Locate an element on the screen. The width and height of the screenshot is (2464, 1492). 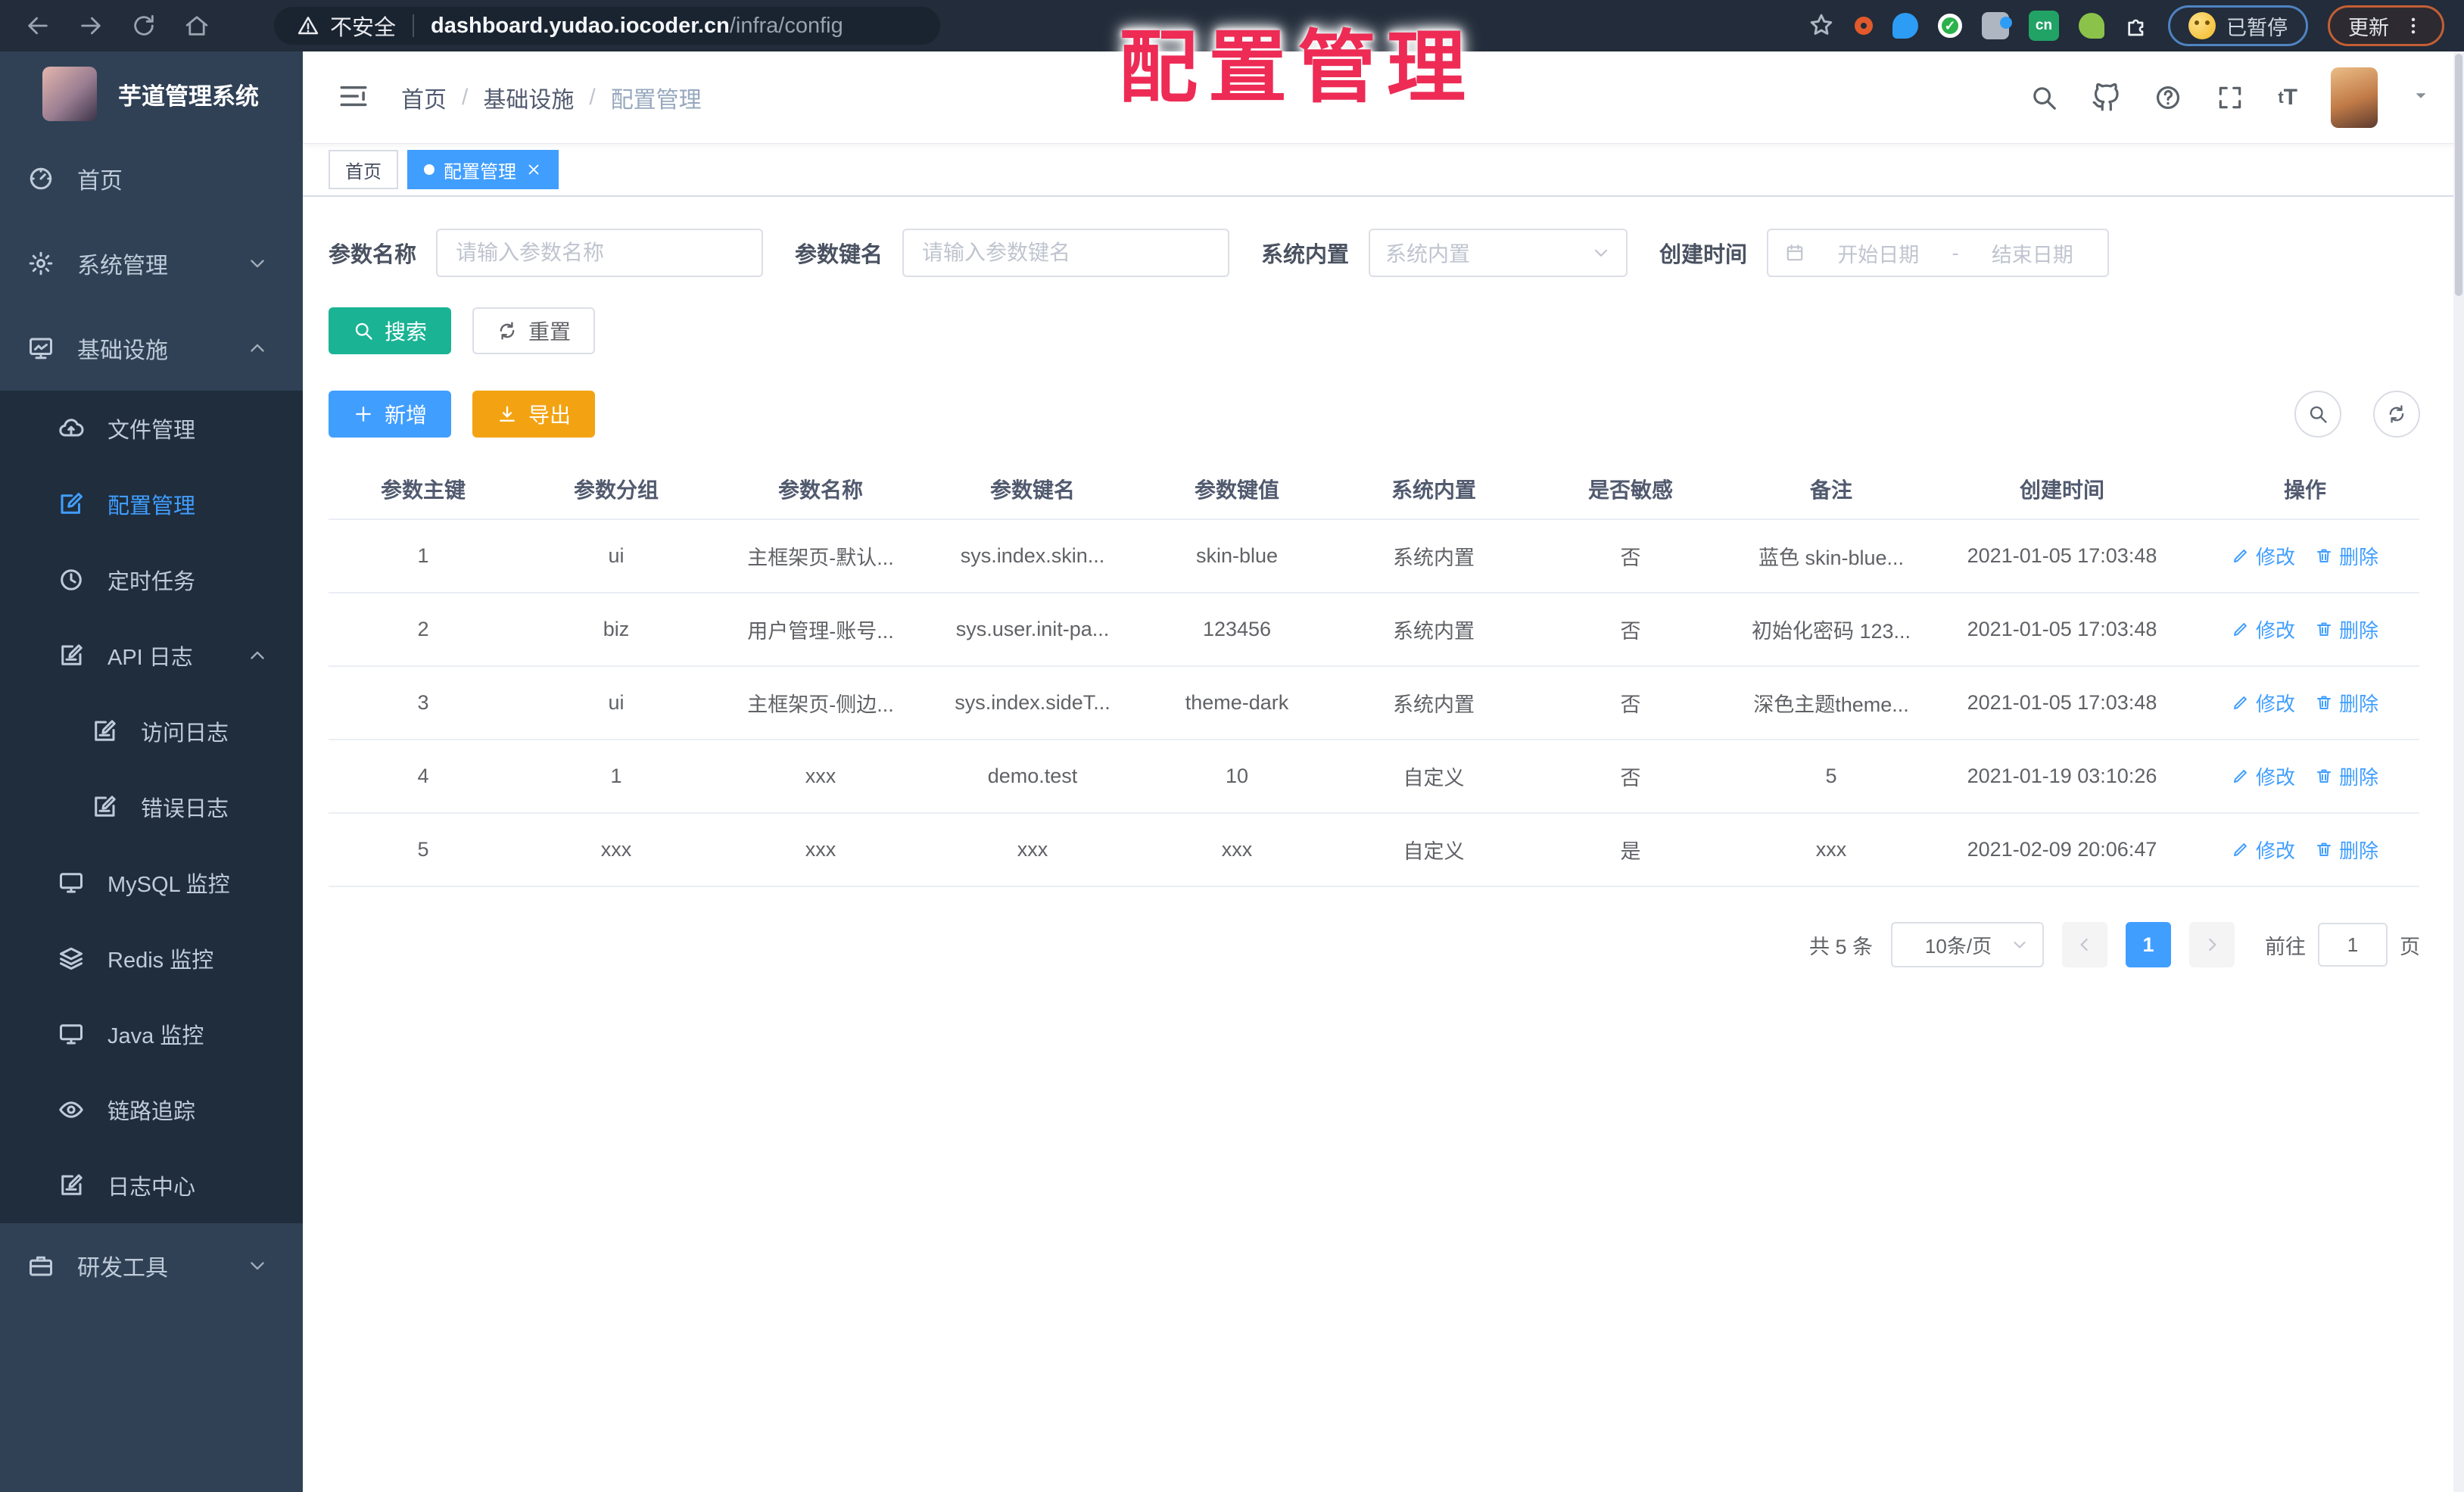
tag-label: 首页 is located at coordinates (363, 171).